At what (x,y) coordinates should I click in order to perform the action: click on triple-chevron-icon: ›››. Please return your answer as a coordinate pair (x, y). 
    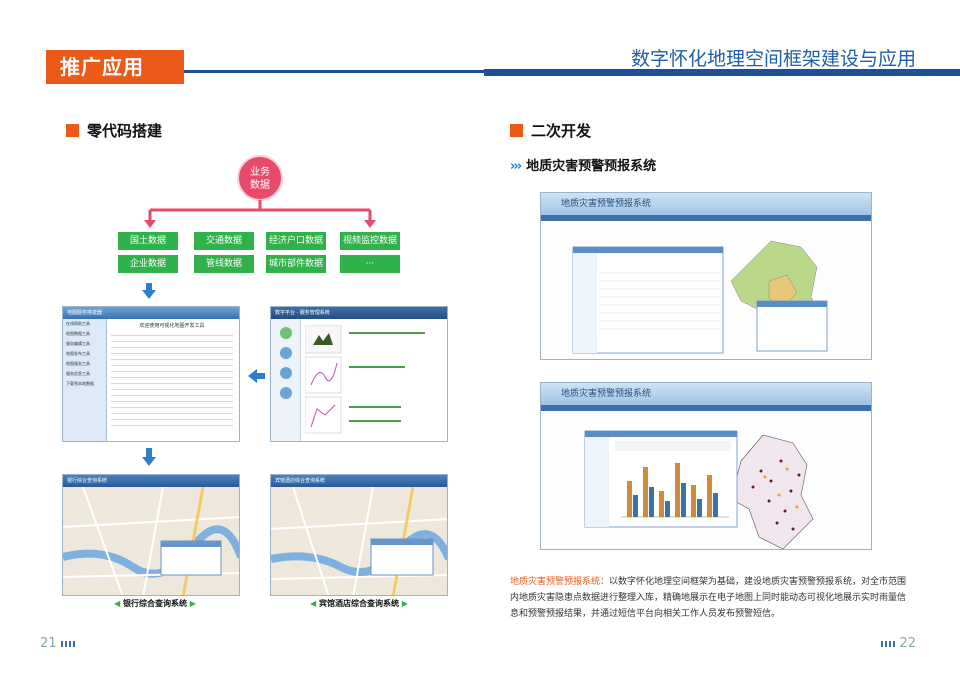
    Looking at the image, I should click on (516, 166).